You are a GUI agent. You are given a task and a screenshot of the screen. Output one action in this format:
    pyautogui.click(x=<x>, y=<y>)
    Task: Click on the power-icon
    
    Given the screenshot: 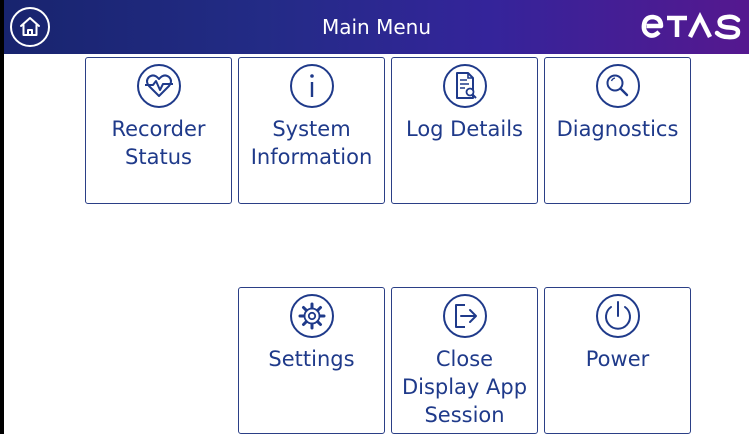 What is the action you would take?
    pyautogui.click(x=617, y=316)
    